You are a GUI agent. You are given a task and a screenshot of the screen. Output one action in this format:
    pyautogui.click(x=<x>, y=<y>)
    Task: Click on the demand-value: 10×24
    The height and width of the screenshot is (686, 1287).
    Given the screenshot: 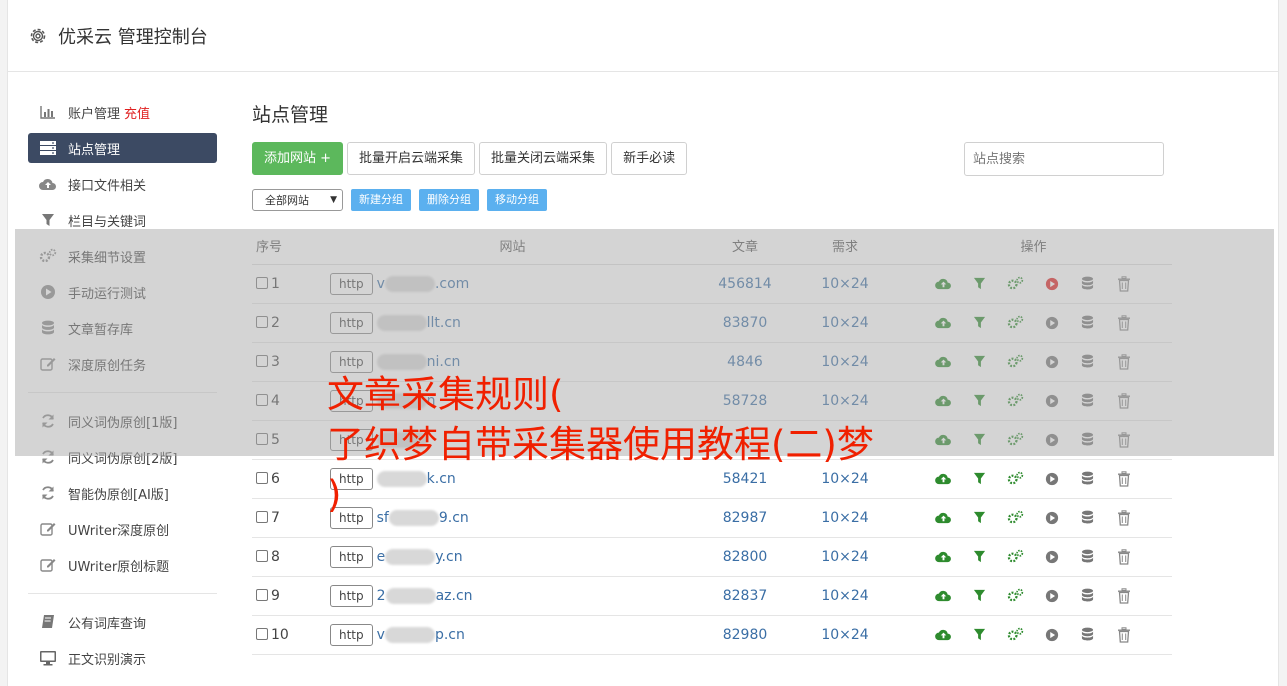 What is the action you would take?
    pyautogui.click(x=845, y=635)
    